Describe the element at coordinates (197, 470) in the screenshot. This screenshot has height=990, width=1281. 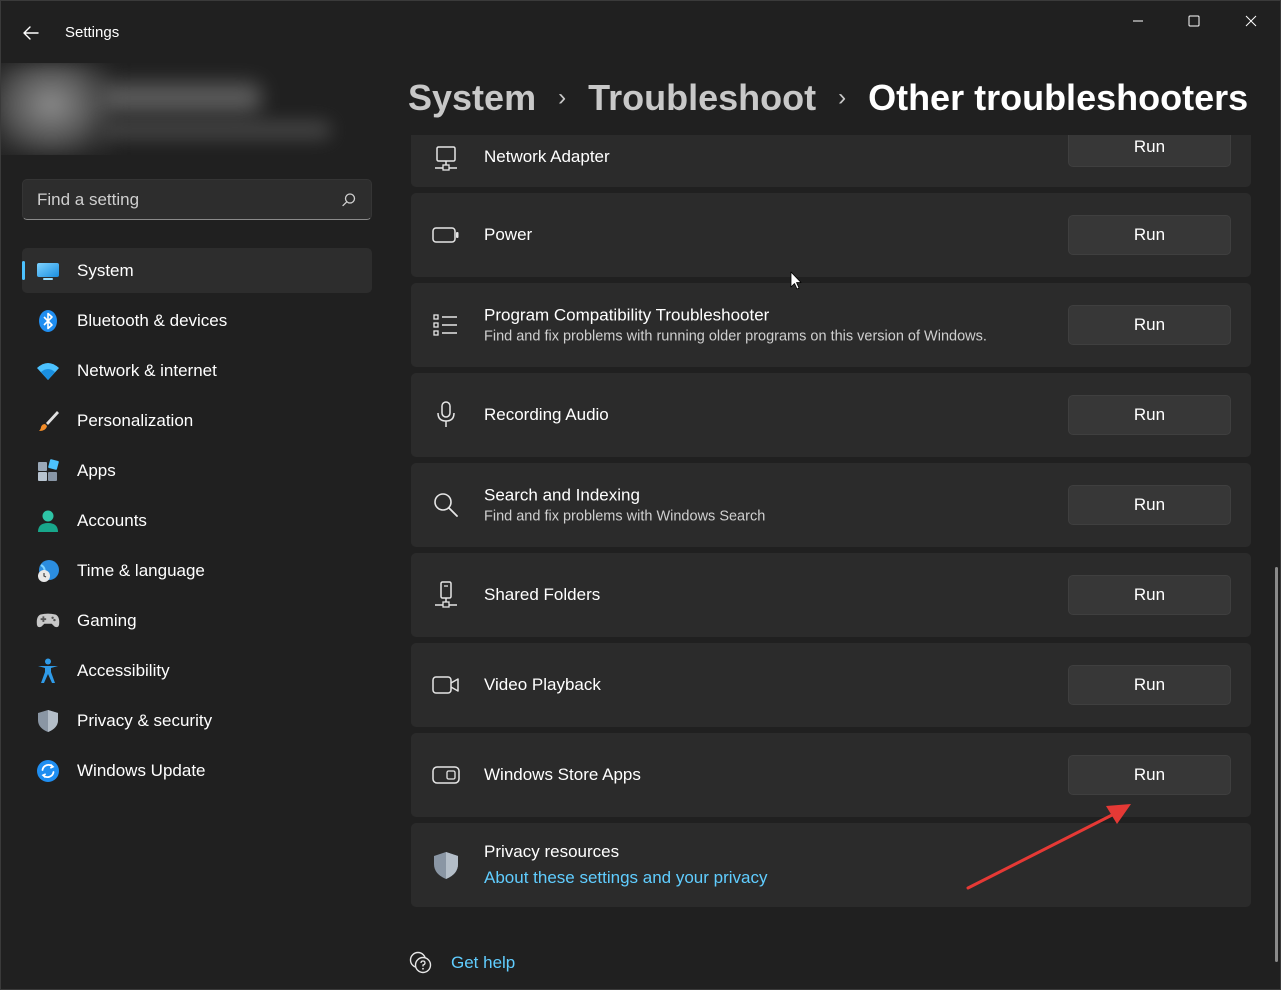
I see `sidebar-item-apps: Apps` at that location.